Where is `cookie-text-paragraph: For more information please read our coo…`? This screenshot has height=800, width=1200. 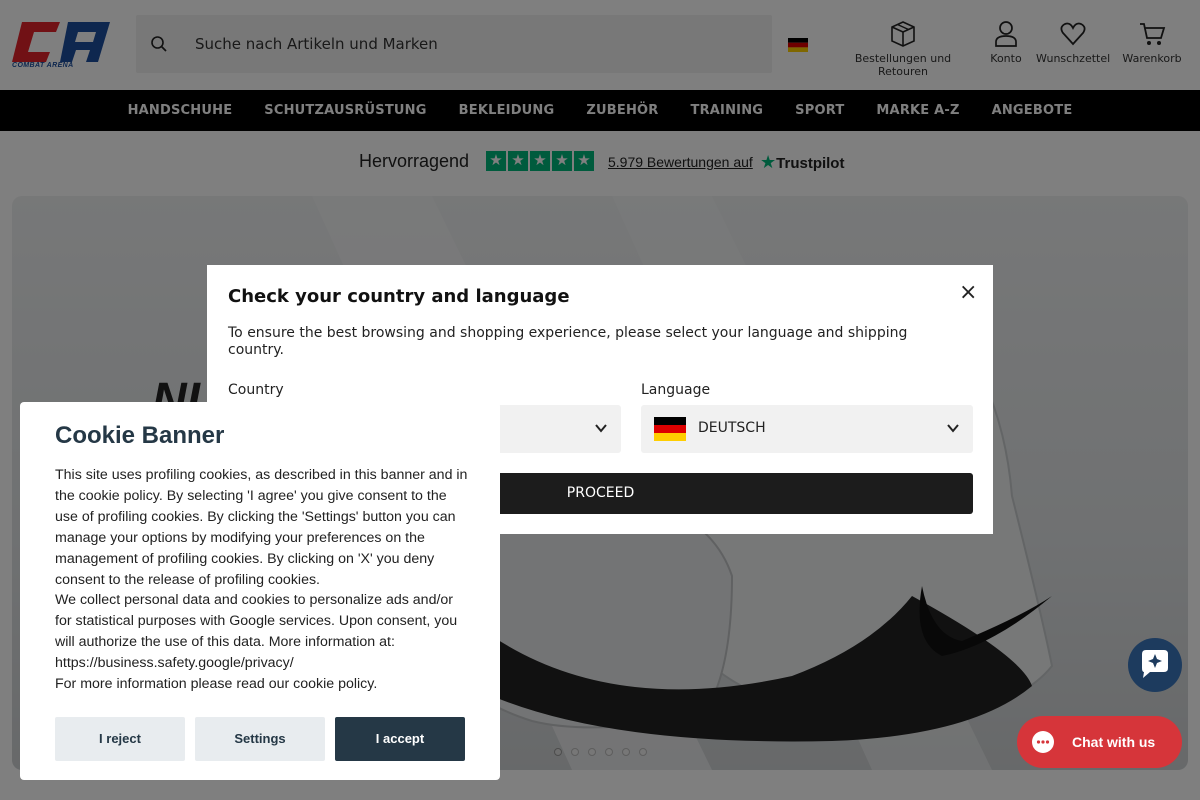
cookie-text-paragraph: For more information please read our coo… is located at coordinates (216, 684).